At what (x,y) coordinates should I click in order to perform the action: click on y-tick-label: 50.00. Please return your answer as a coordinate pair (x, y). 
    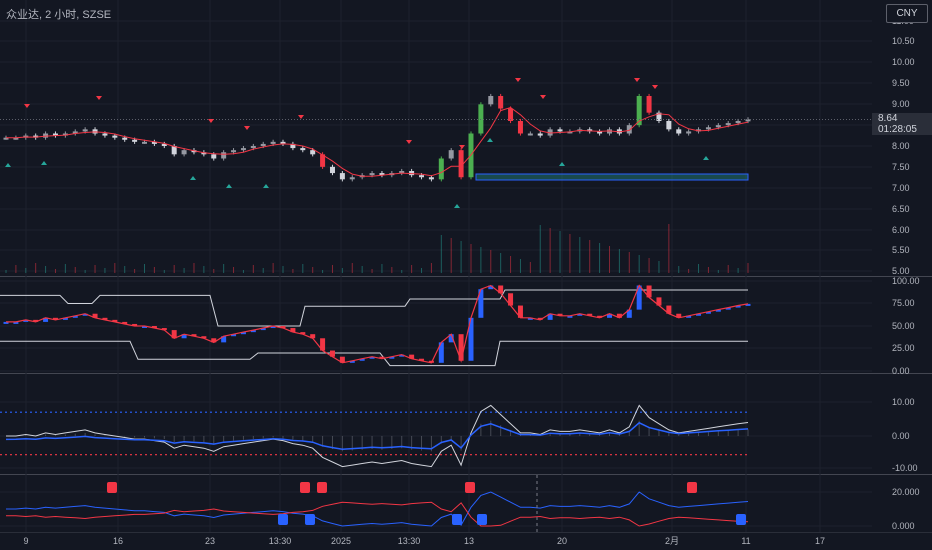
    Looking at the image, I should click on (903, 326).